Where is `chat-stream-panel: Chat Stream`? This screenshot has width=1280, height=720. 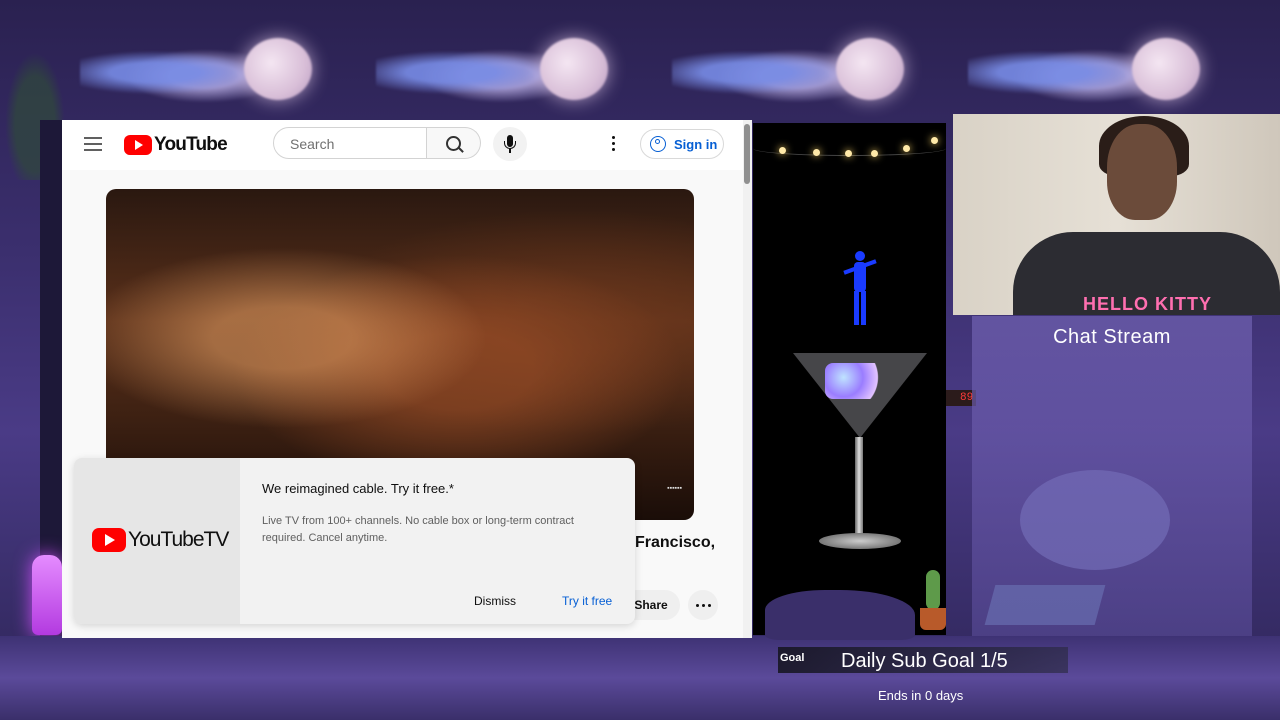
chat-stream-panel: Chat Stream is located at coordinates (1112, 476).